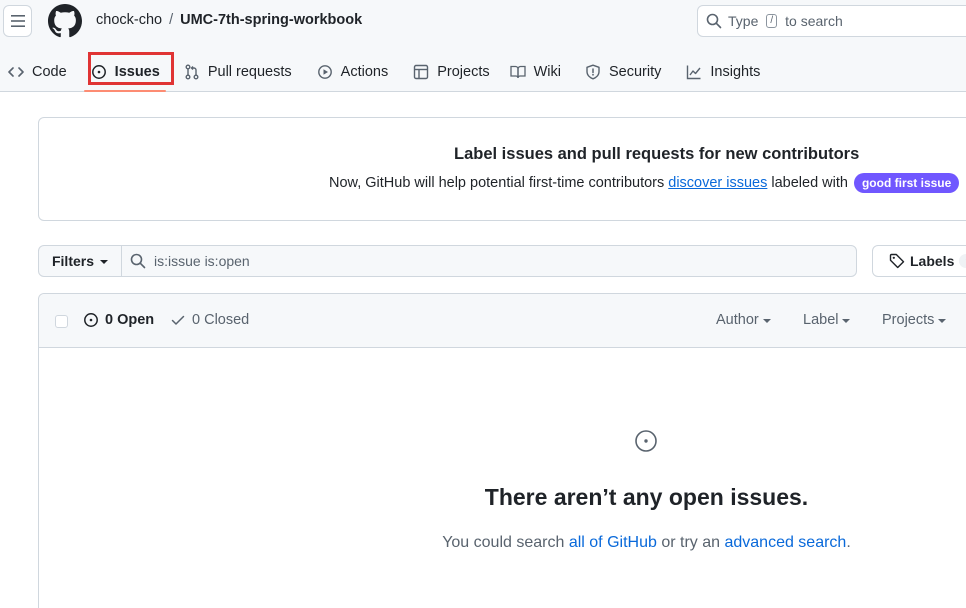 The width and height of the screenshot is (966, 608). What do you see at coordinates (130, 320) in the screenshot?
I see `open-issues-count: 0 Open` at bounding box center [130, 320].